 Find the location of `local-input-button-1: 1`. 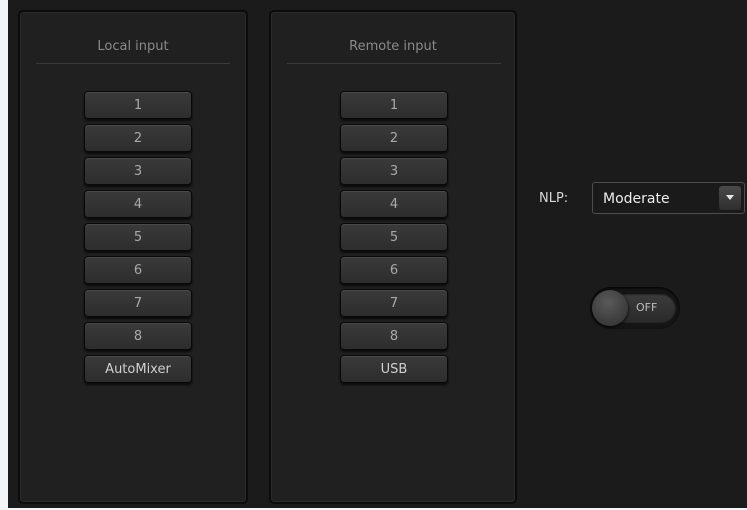

local-input-button-1: 1 is located at coordinates (138, 105).